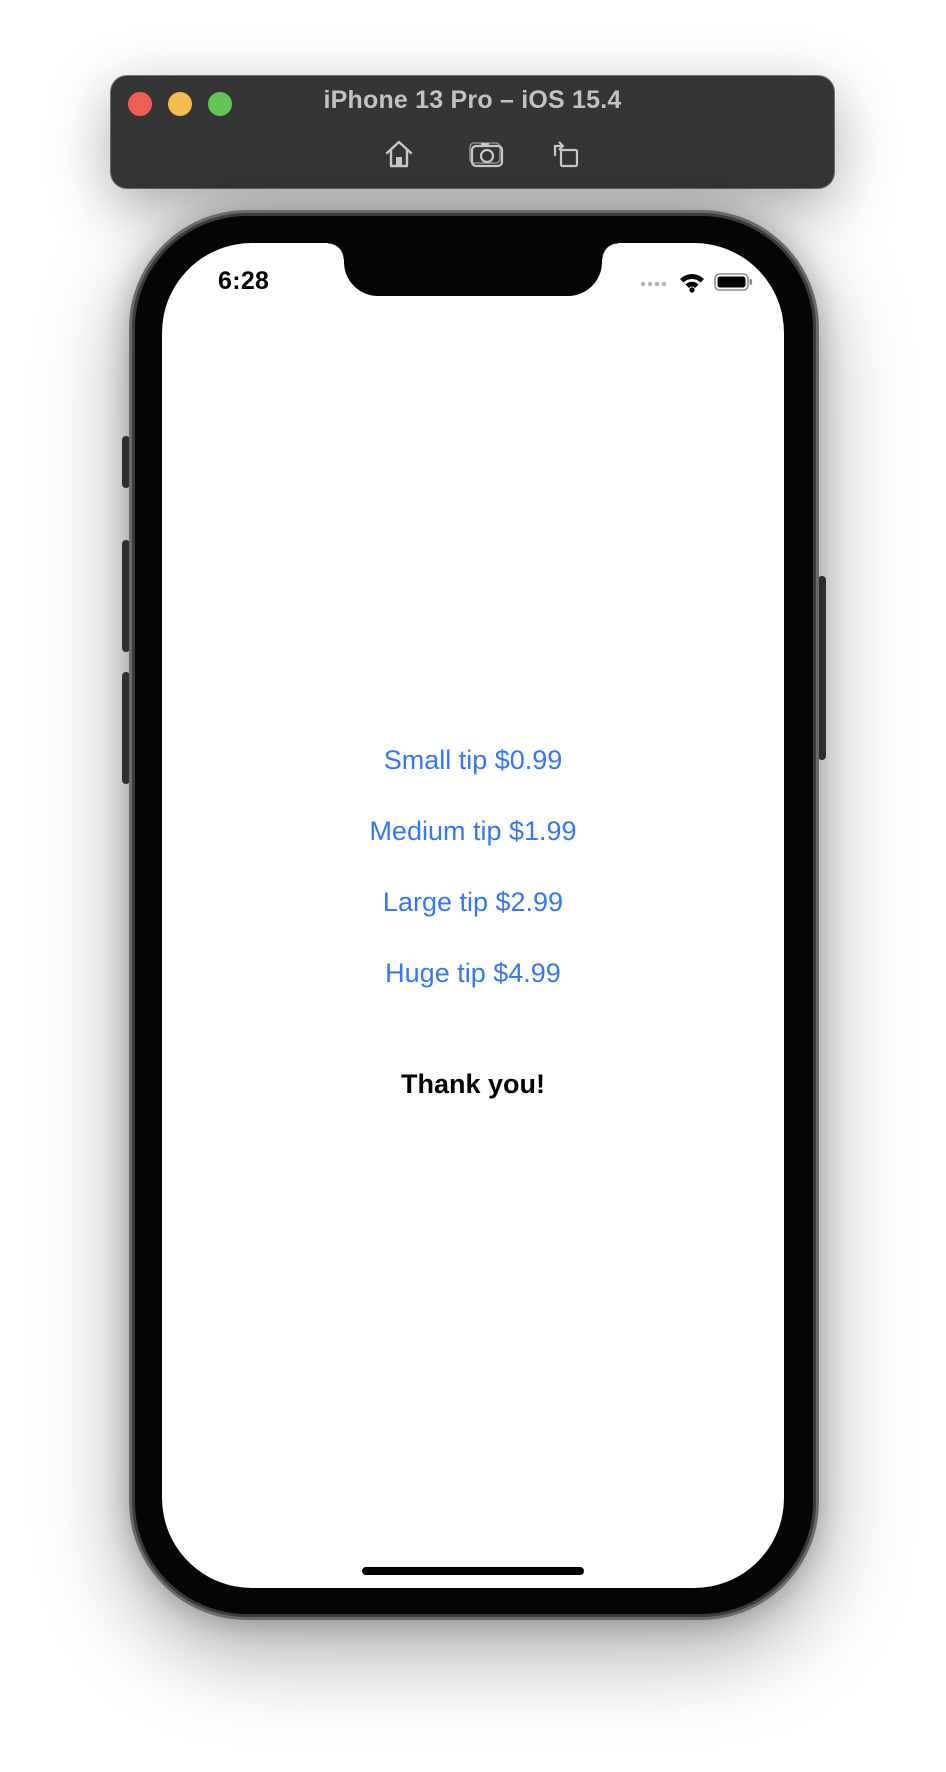  Describe the element at coordinates (822, 668) in the screenshot. I see `power-button` at that location.